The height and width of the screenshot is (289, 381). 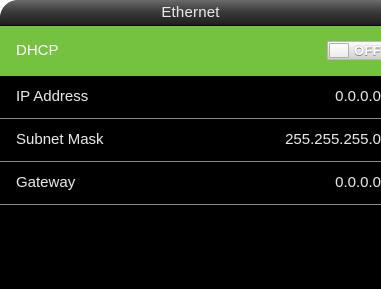 What do you see at coordinates (333, 139) in the screenshot?
I see `subnet-mask-value: 255.255.255.0` at bounding box center [333, 139].